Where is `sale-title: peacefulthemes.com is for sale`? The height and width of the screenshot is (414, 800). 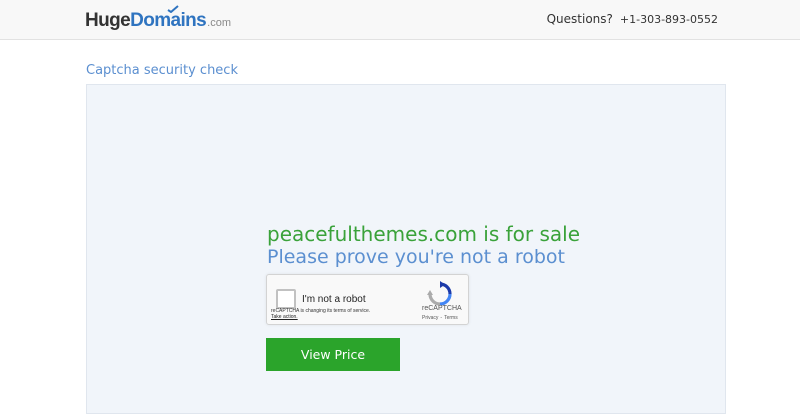
sale-title: peacefulthemes.com is for sale is located at coordinates (424, 234).